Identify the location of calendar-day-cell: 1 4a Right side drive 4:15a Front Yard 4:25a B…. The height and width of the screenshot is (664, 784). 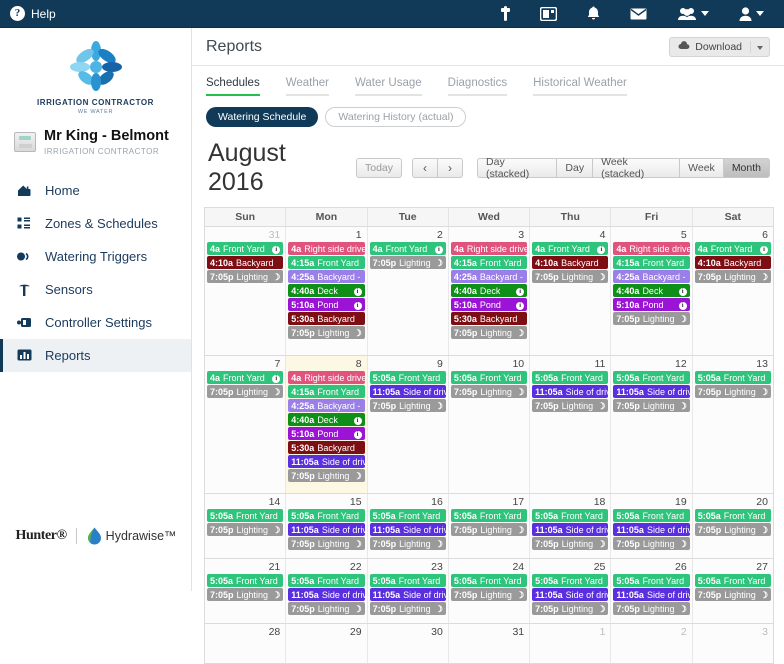
(327, 291).